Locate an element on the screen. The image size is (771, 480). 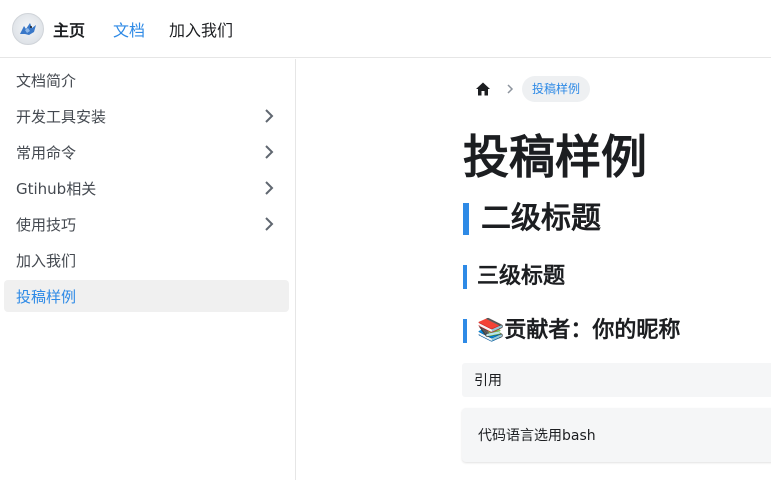
sidebar-item-label: 常用命令 is located at coordinates (46, 152).